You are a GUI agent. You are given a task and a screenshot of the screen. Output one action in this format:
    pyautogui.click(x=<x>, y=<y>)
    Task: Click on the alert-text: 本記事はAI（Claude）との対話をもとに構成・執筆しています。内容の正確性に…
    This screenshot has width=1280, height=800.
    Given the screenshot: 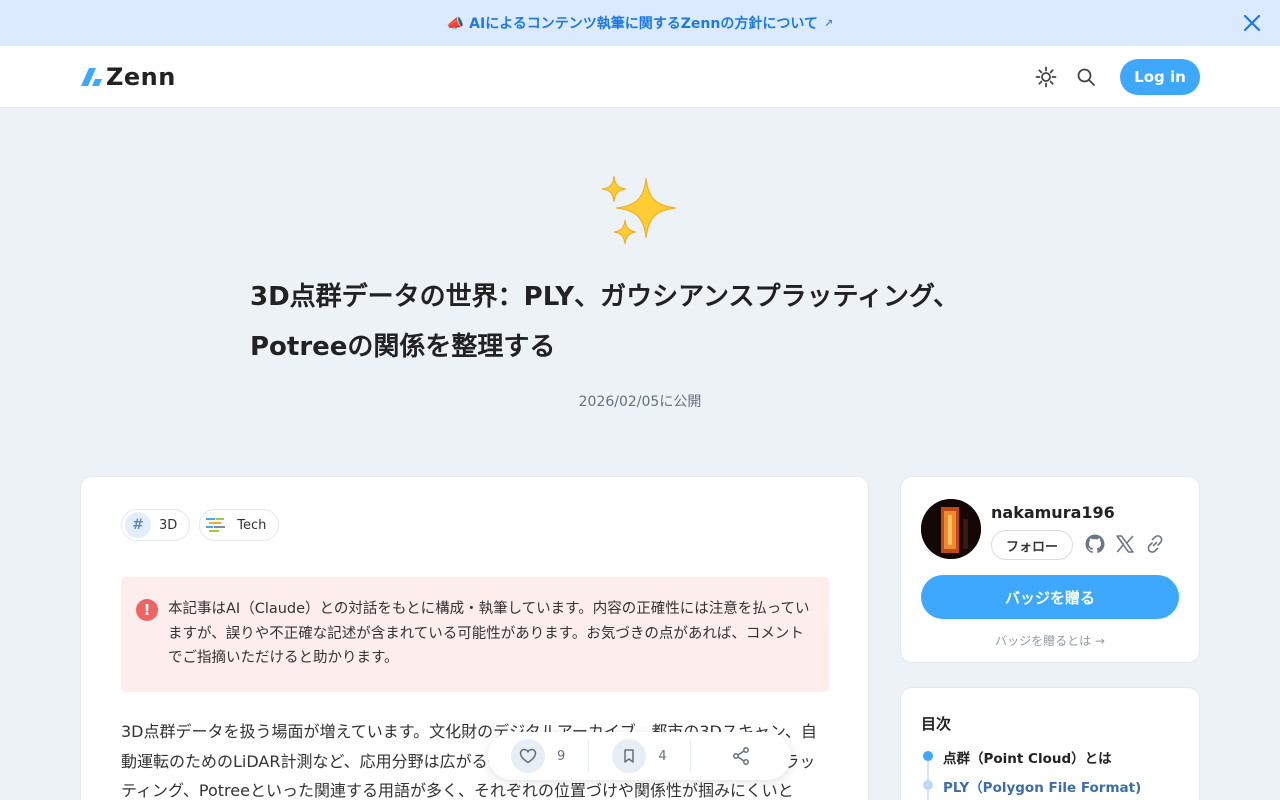 What is the action you would take?
    pyautogui.click(x=489, y=633)
    